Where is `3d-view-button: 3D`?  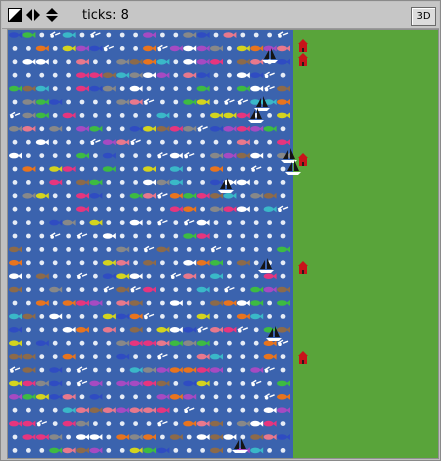
3d-view-button: 3D is located at coordinates (423, 16).